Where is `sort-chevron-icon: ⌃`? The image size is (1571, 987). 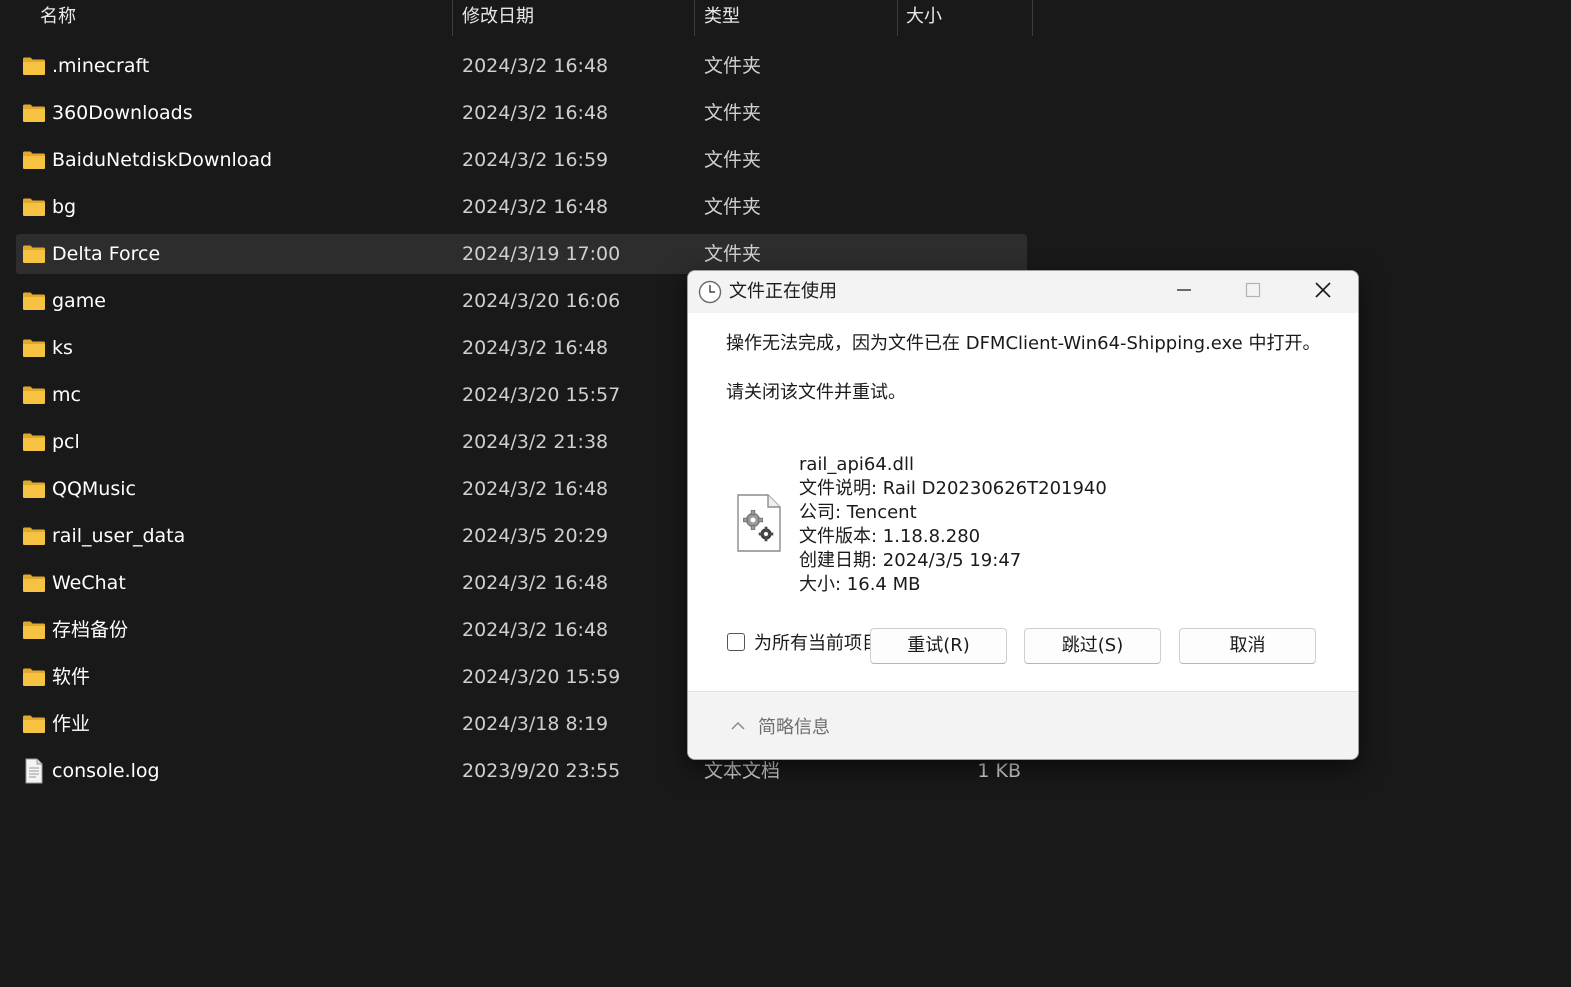
sort-chevron-icon: ⌃ is located at coordinates (240, 4).